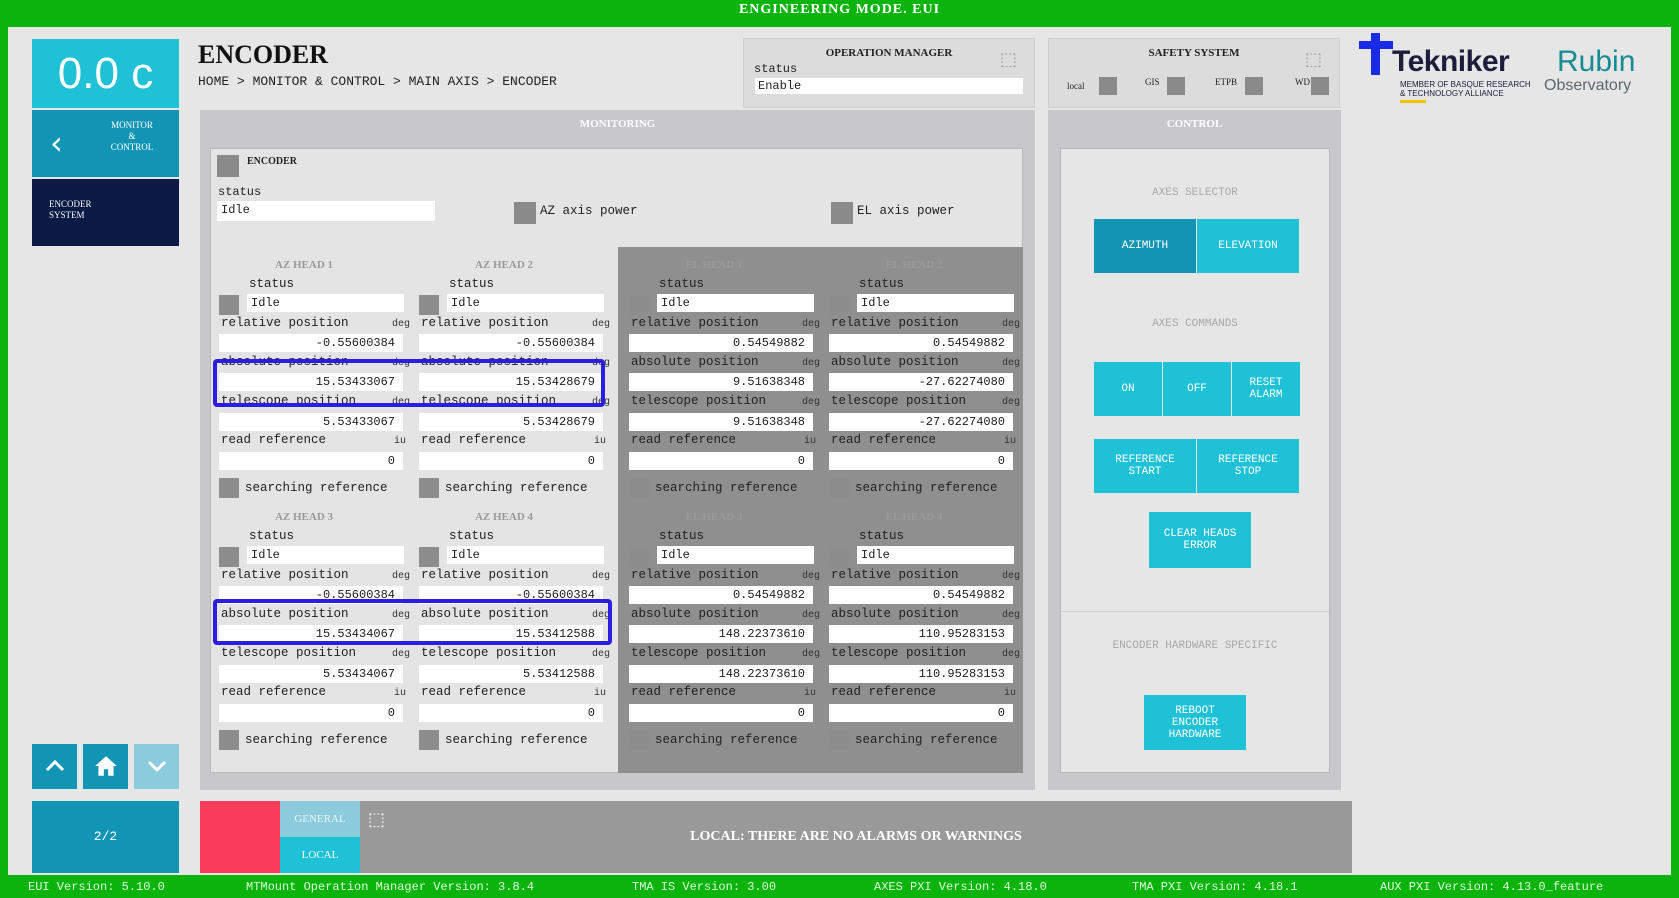 This screenshot has height=898, width=1679. Describe the element at coordinates (1248, 246) in the screenshot. I see `elevation-button: ELEVATION` at that location.